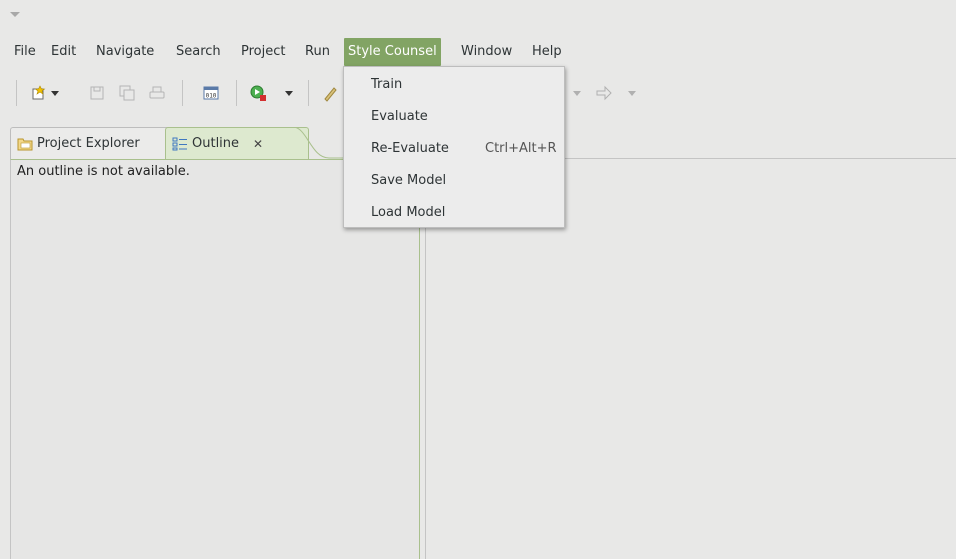  What do you see at coordinates (216, 143) in the screenshot?
I see `tab-label: Outline` at bounding box center [216, 143].